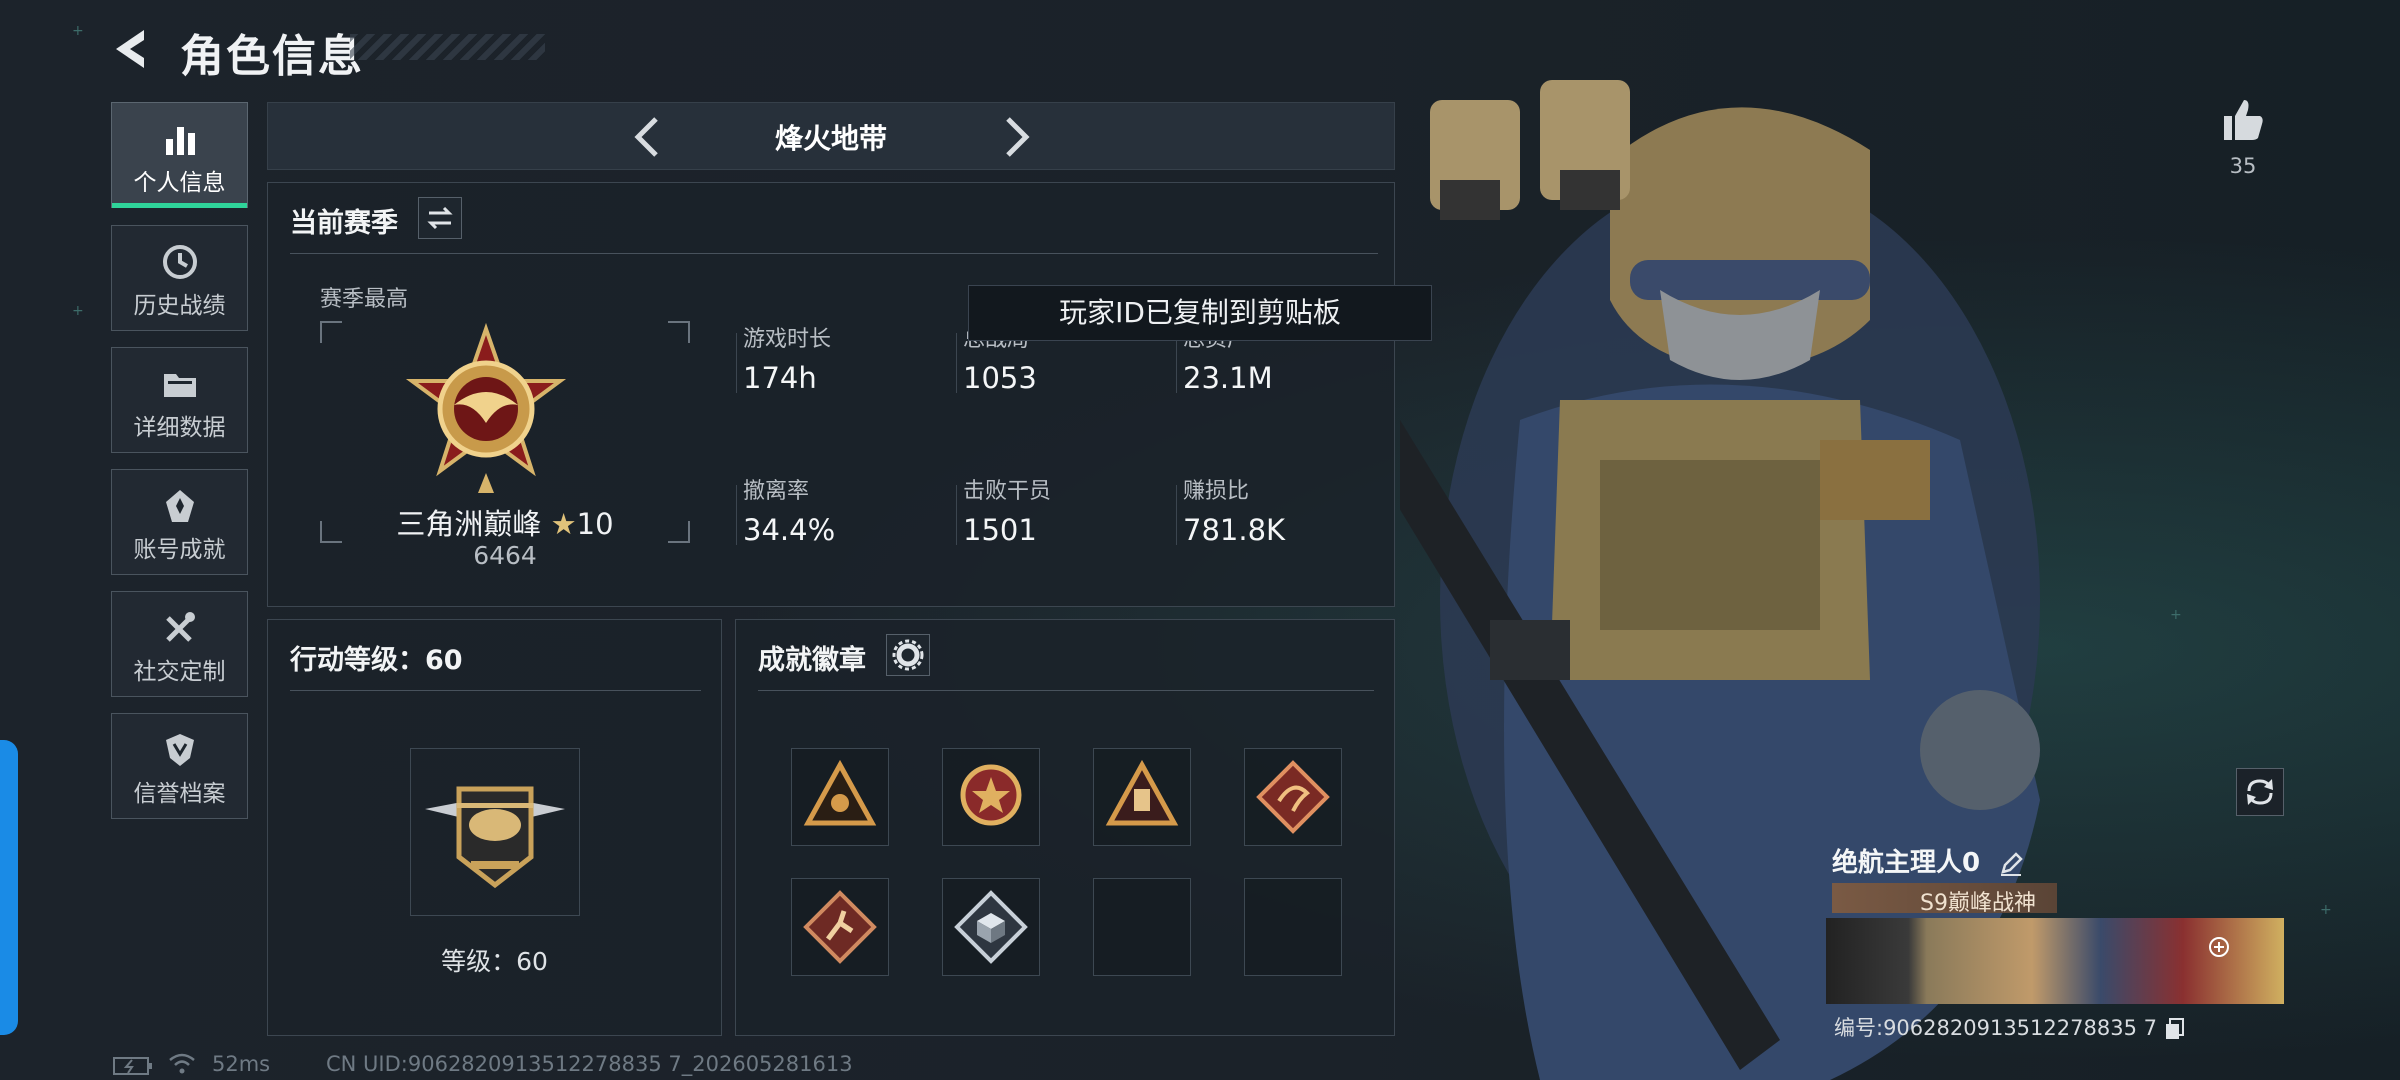 The image size is (2400, 1080). Describe the element at coordinates (1216, 491) in the screenshot. I see `stat-label: 赚损比` at that location.